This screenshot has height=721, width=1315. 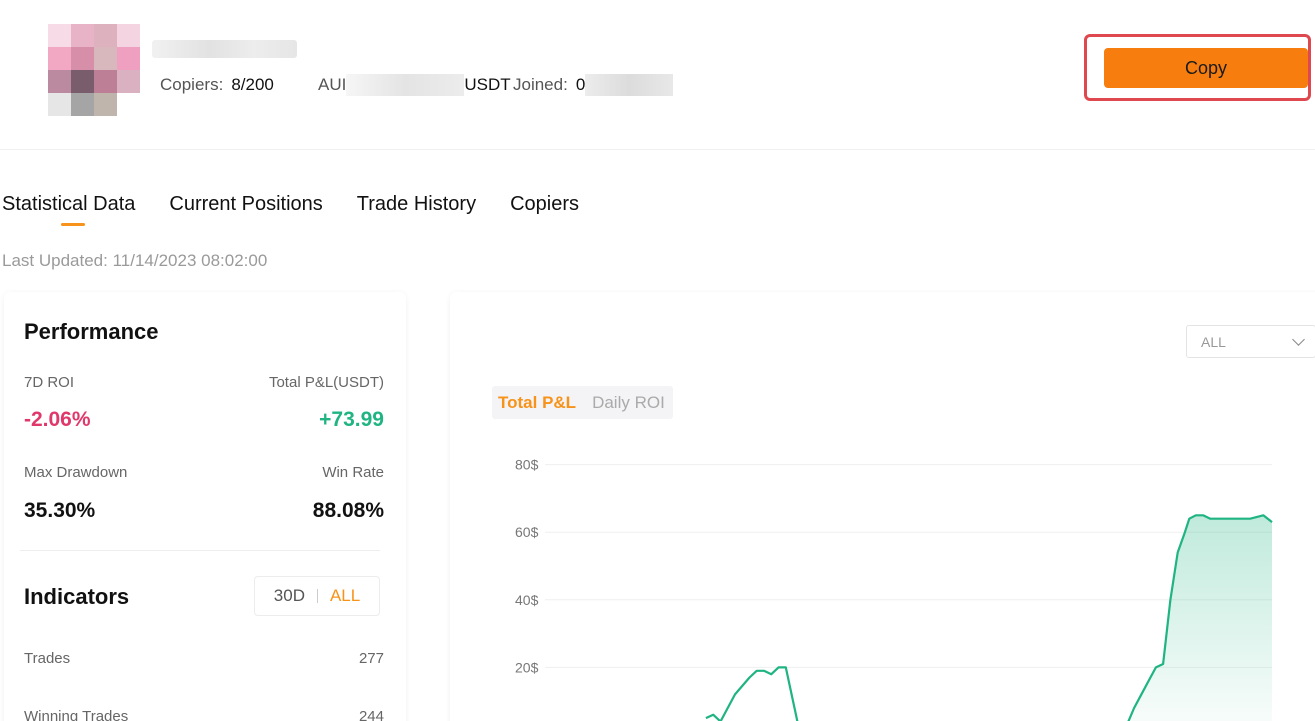 I want to click on y-tick-label: 20$, so click(x=527, y=667).